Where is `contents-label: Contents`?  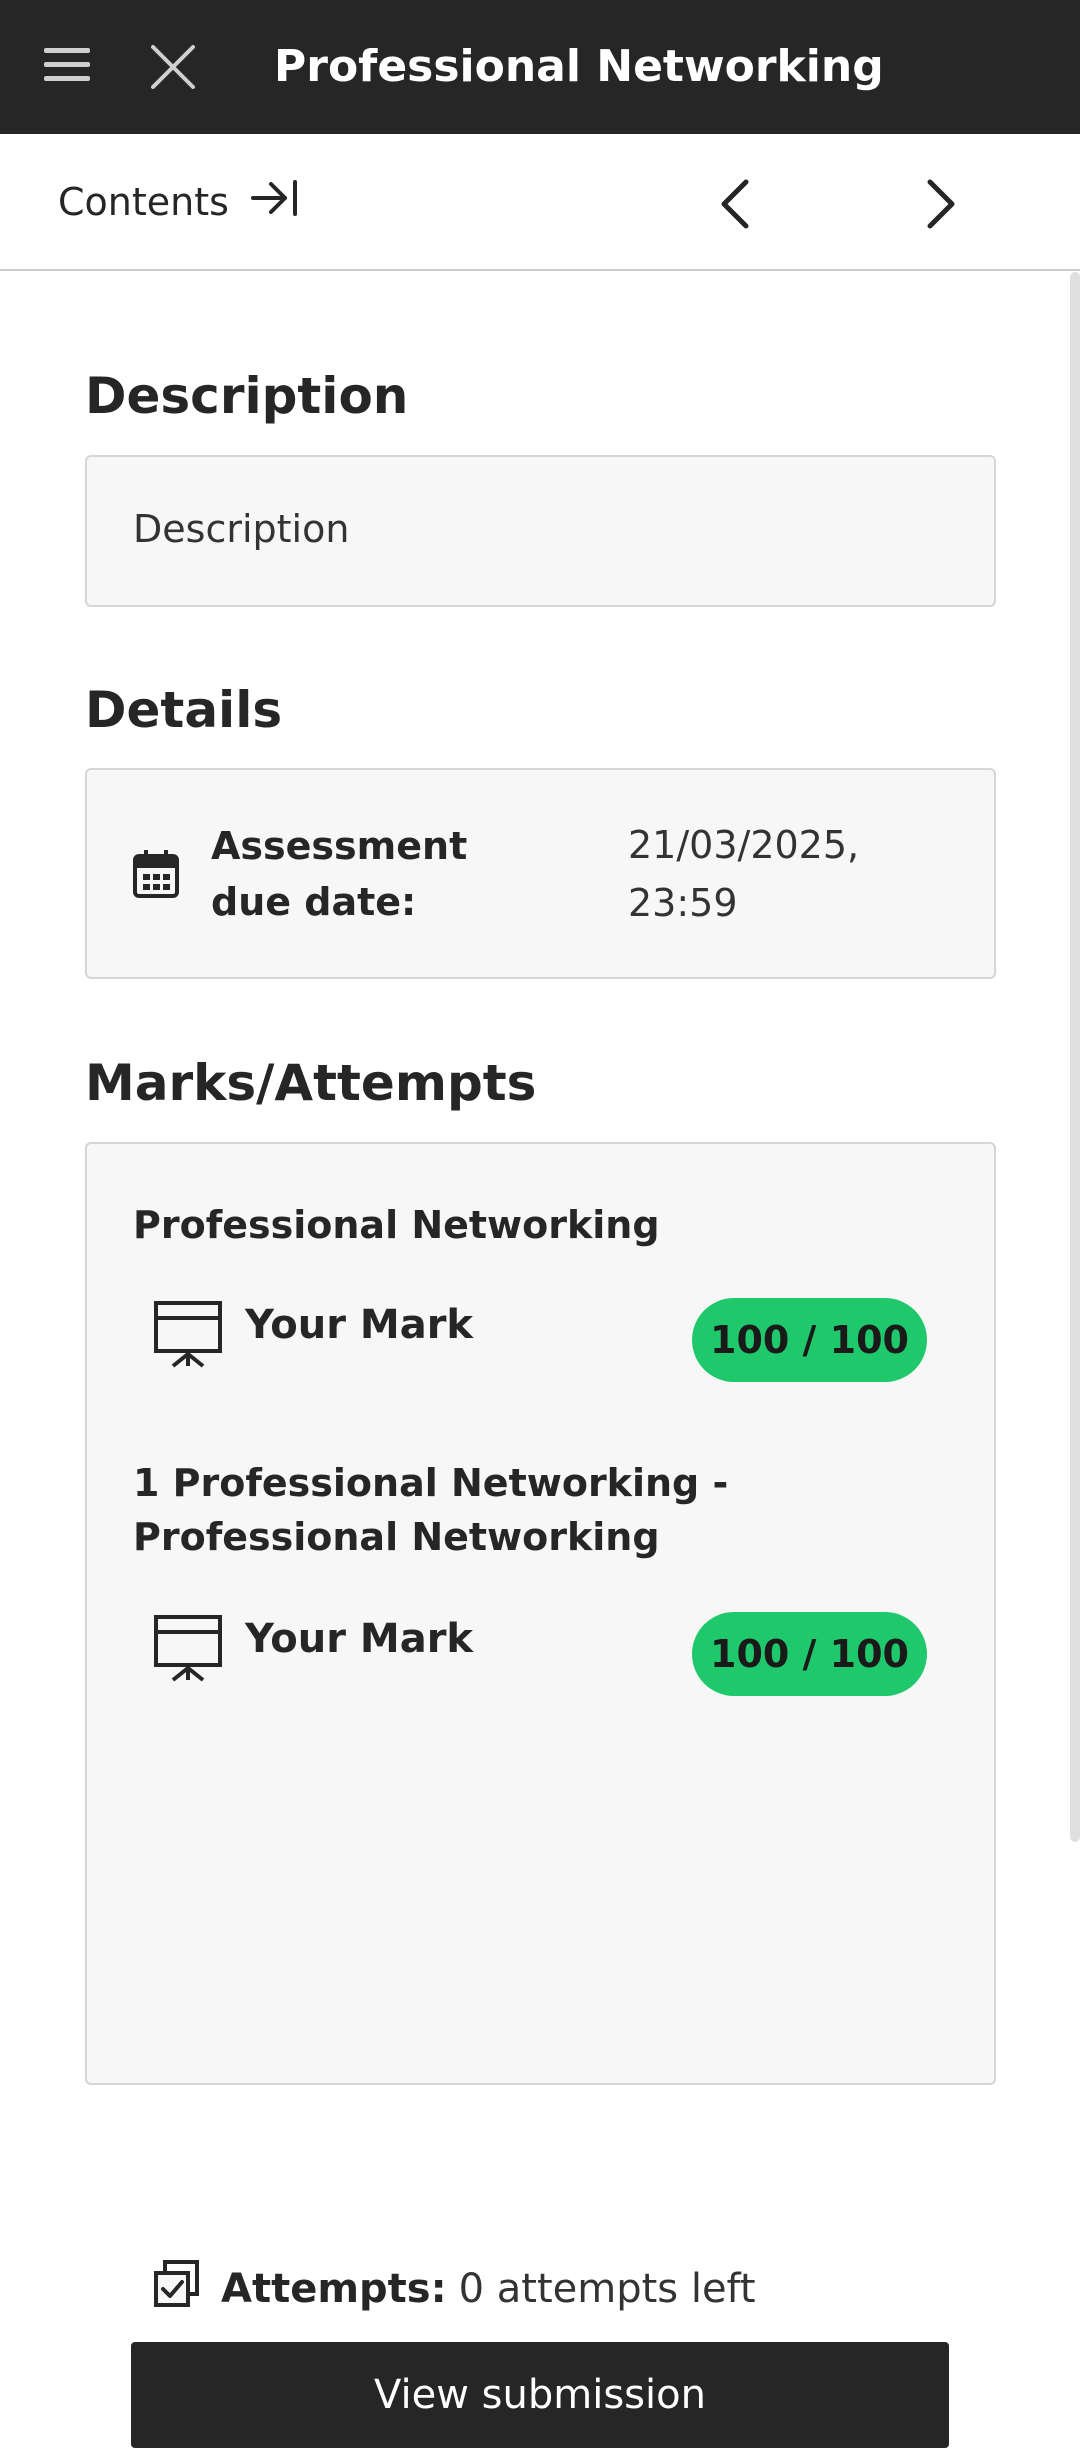
contents-label: Contents is located at coordinates (143, 202).